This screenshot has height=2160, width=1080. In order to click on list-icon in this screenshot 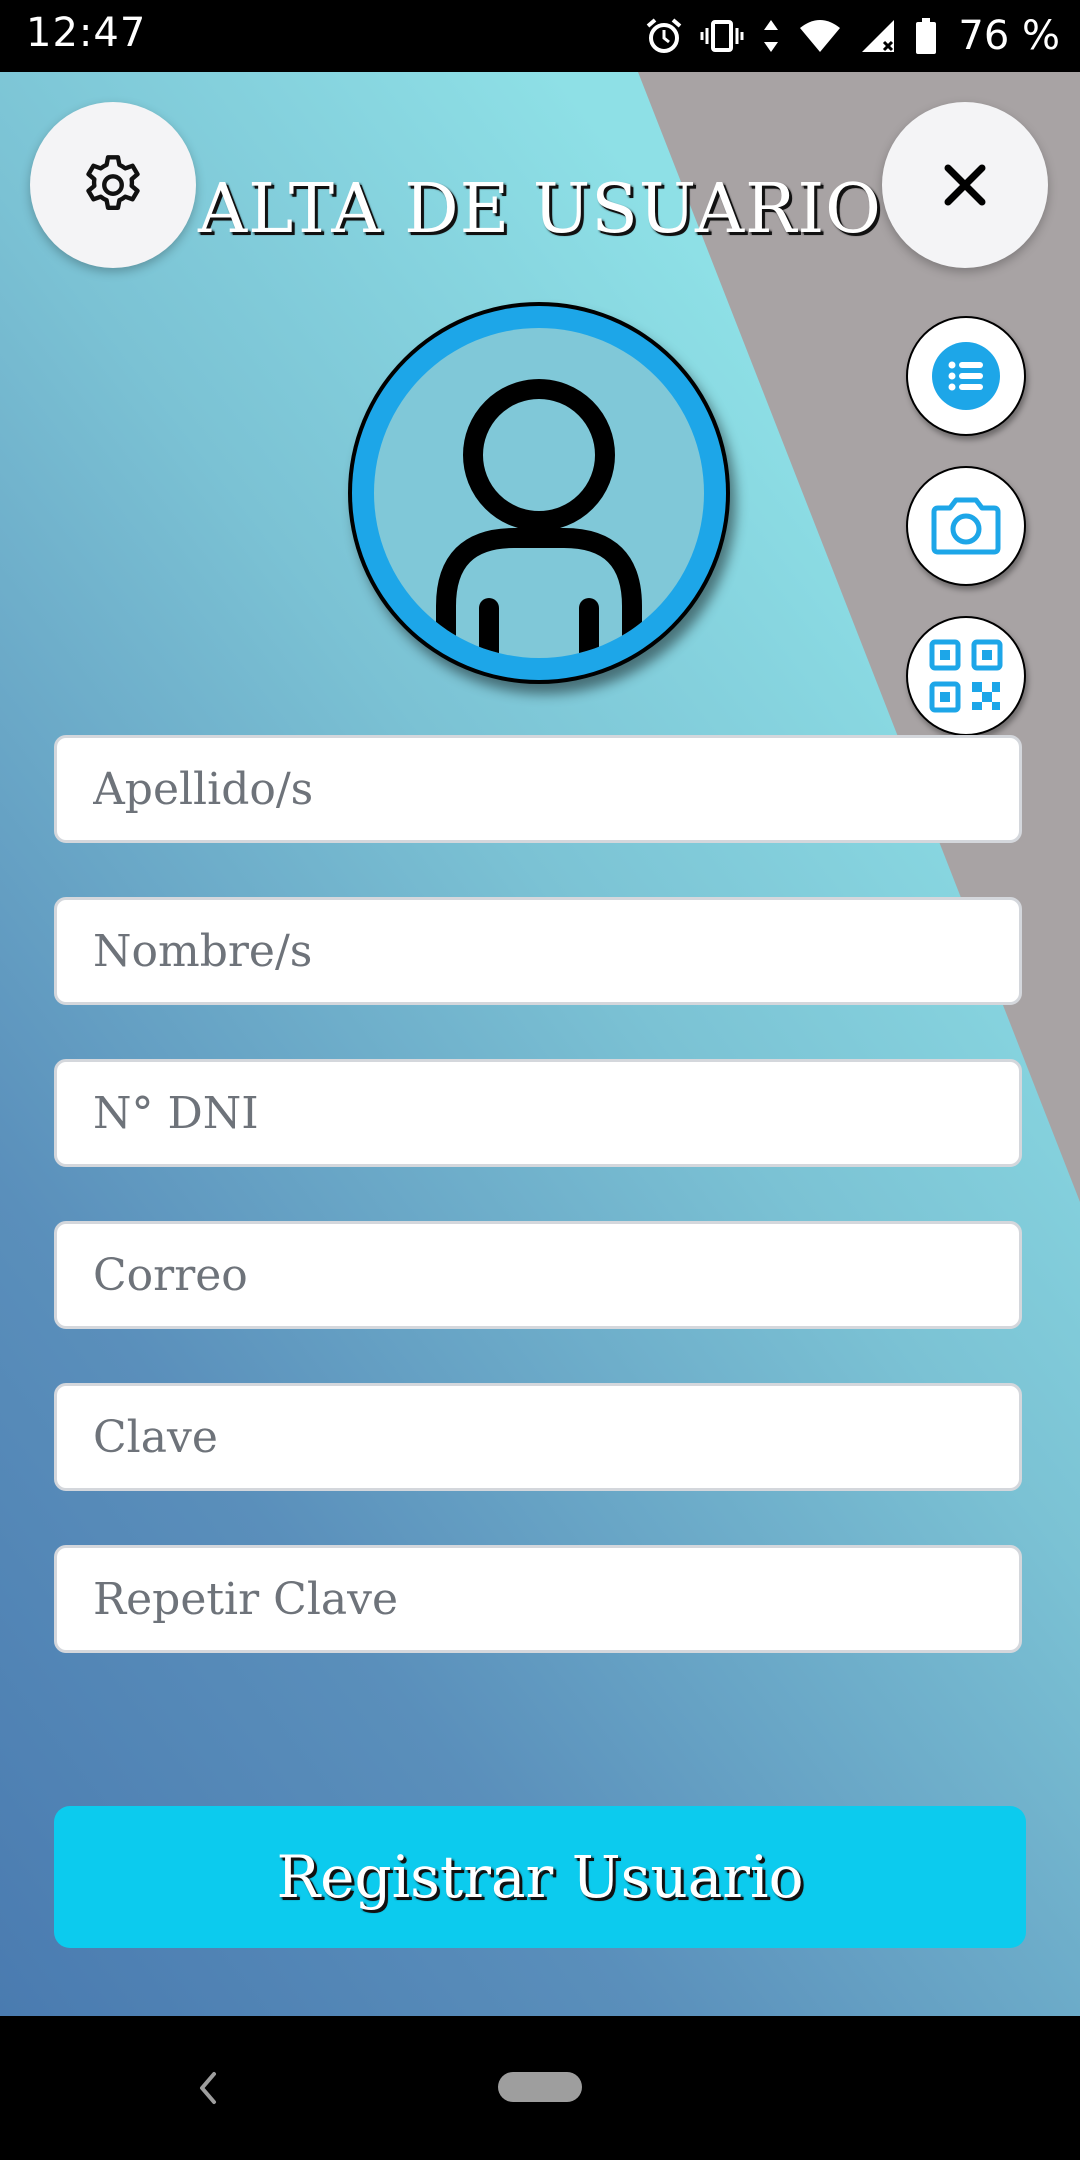, I will do `click(966, 376)`.